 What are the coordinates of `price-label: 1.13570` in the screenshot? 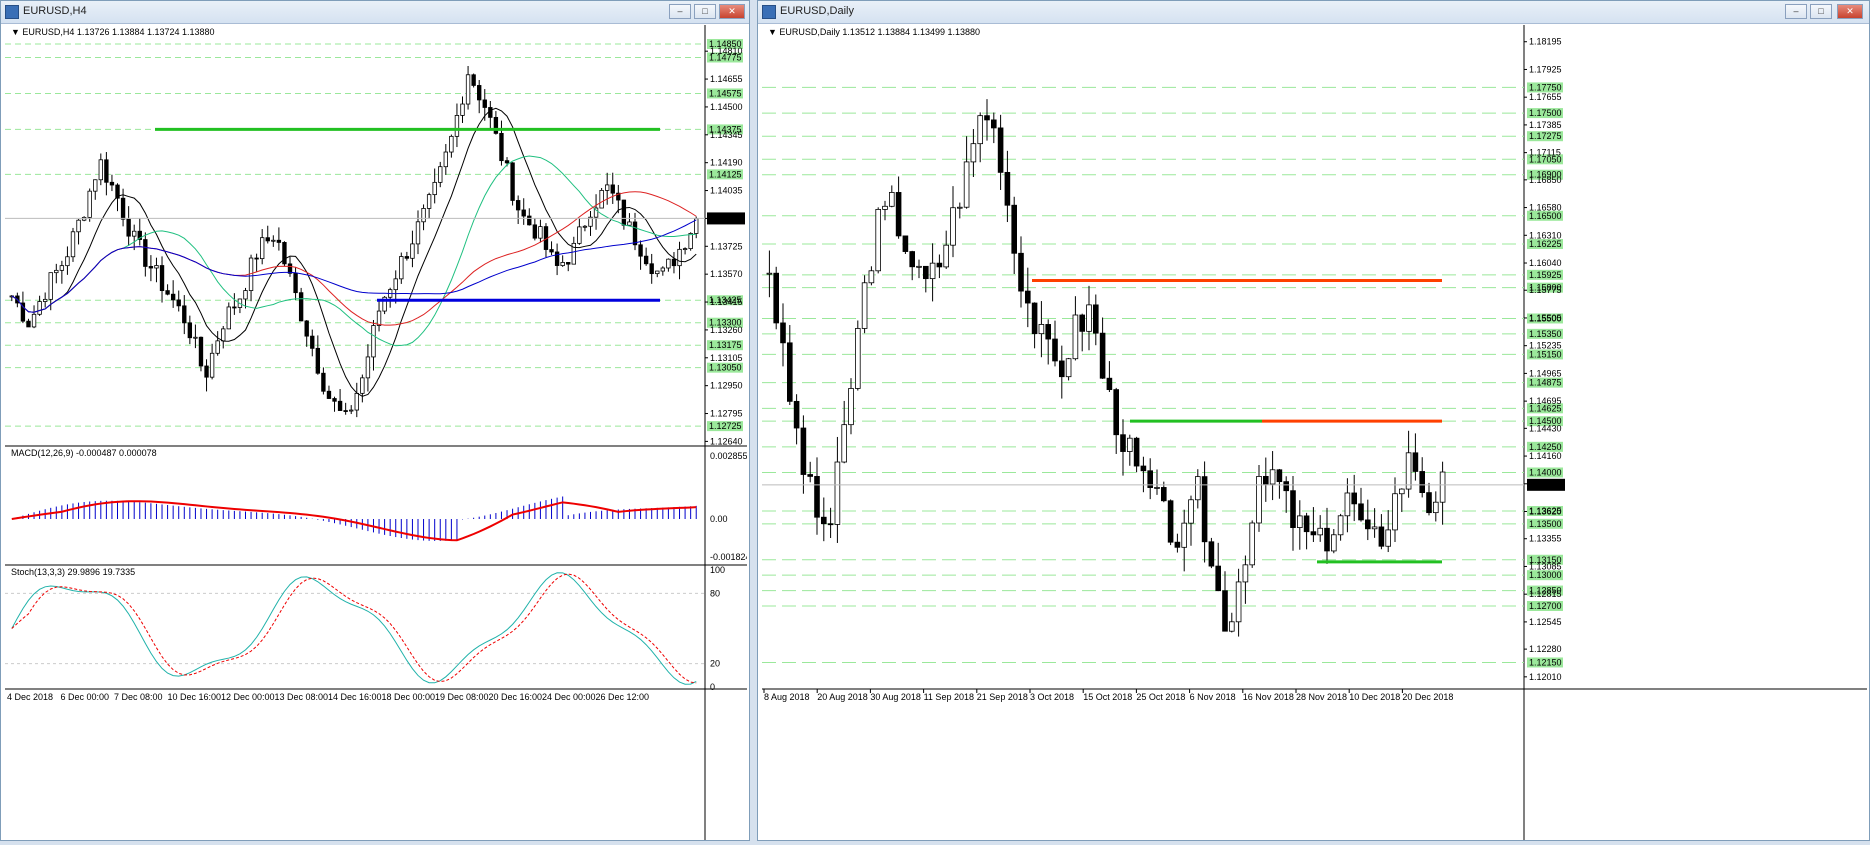 It's located at (726, 274).